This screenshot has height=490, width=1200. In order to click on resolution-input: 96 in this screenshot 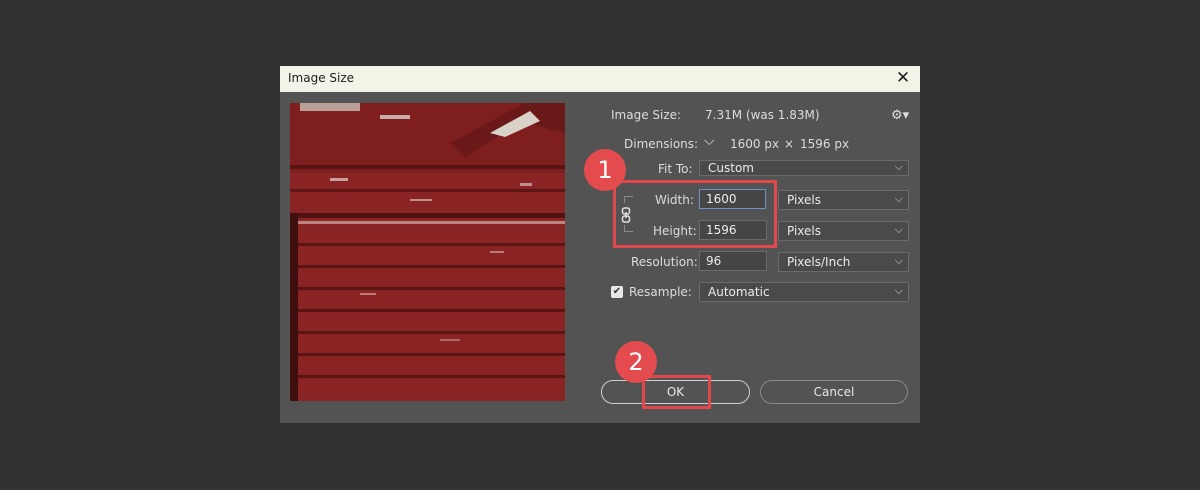, I will do `click(733, 261)`.